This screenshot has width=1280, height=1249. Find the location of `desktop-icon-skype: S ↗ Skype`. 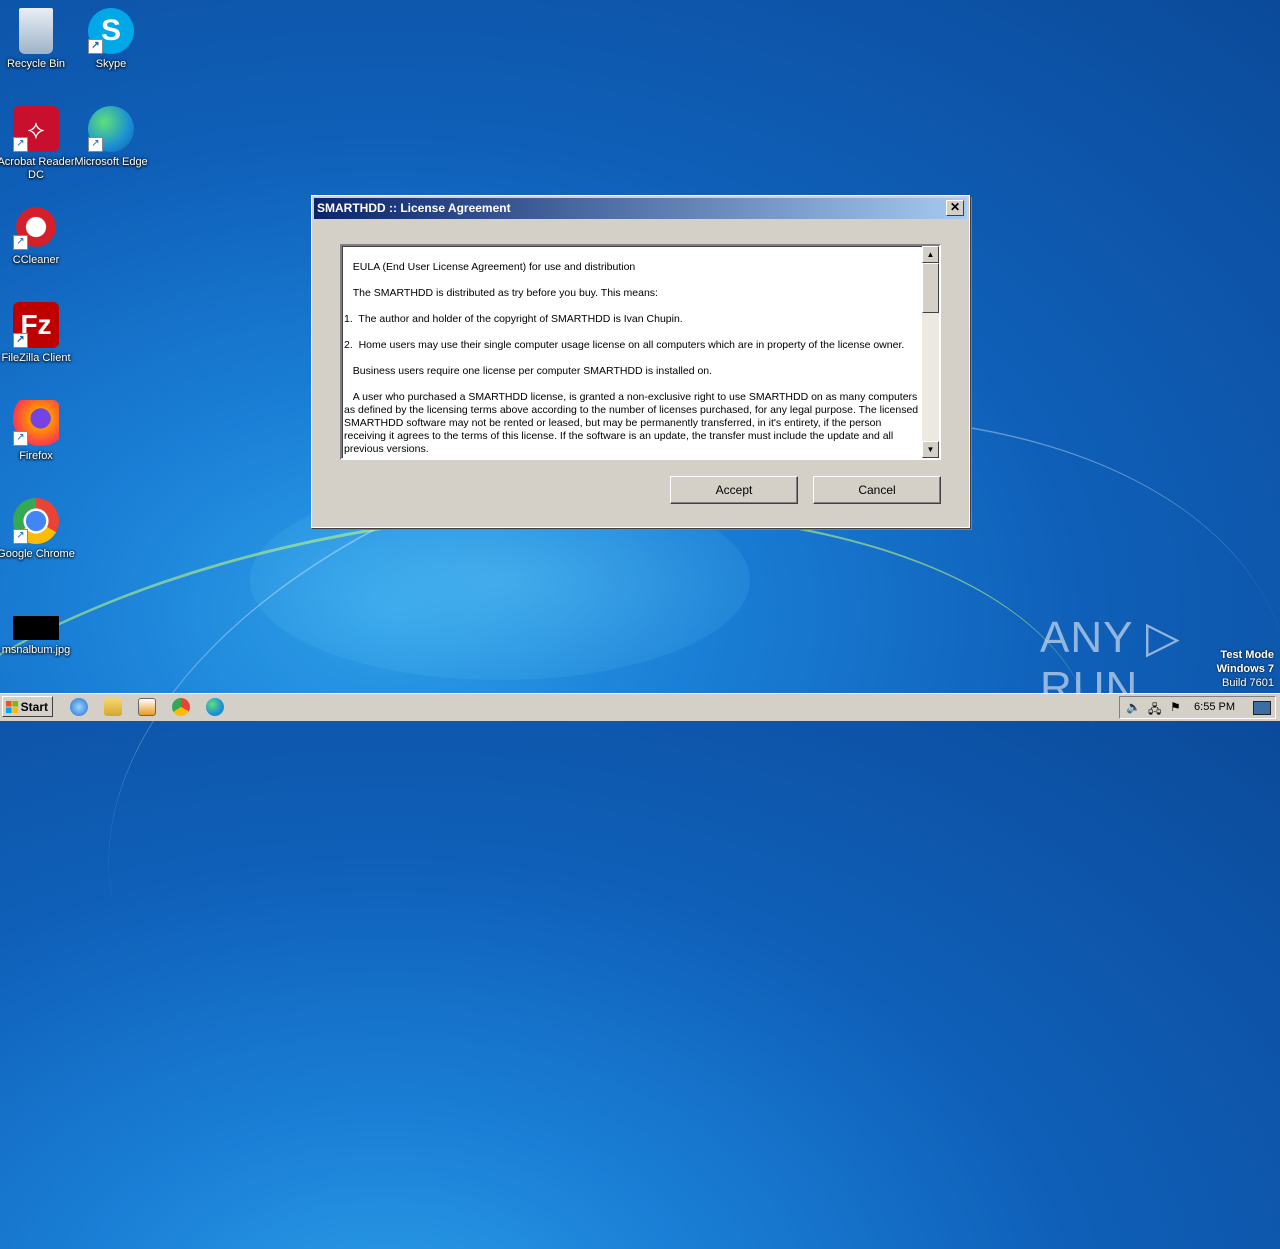

desktop-icon-skype: S ↗ Skype is located at coordinates (111, 39).